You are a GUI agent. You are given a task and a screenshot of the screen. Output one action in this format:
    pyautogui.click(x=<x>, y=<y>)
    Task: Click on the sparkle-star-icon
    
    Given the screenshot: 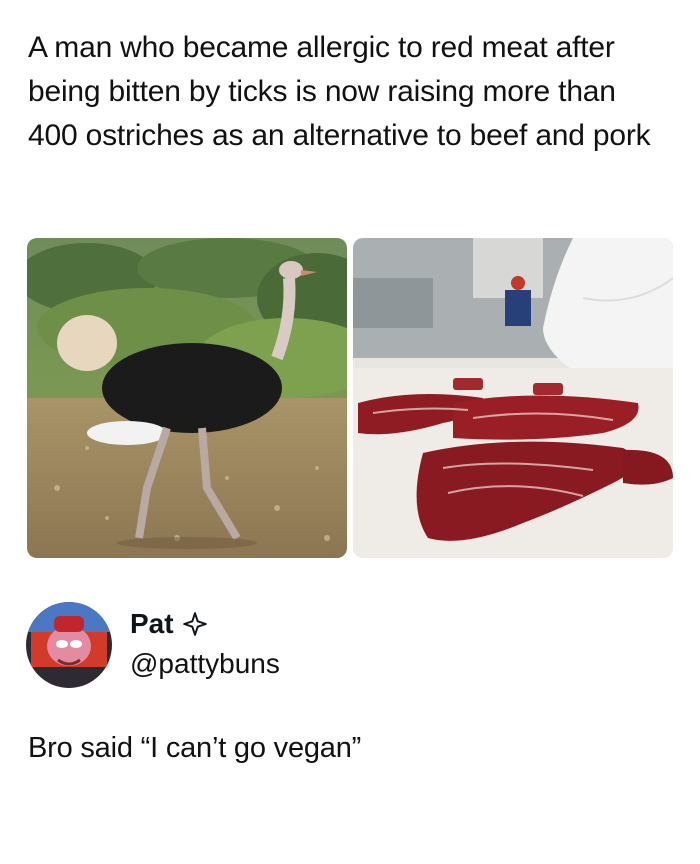 What is the action you would take?
    pyautogui.click(x=195, y=624)
    